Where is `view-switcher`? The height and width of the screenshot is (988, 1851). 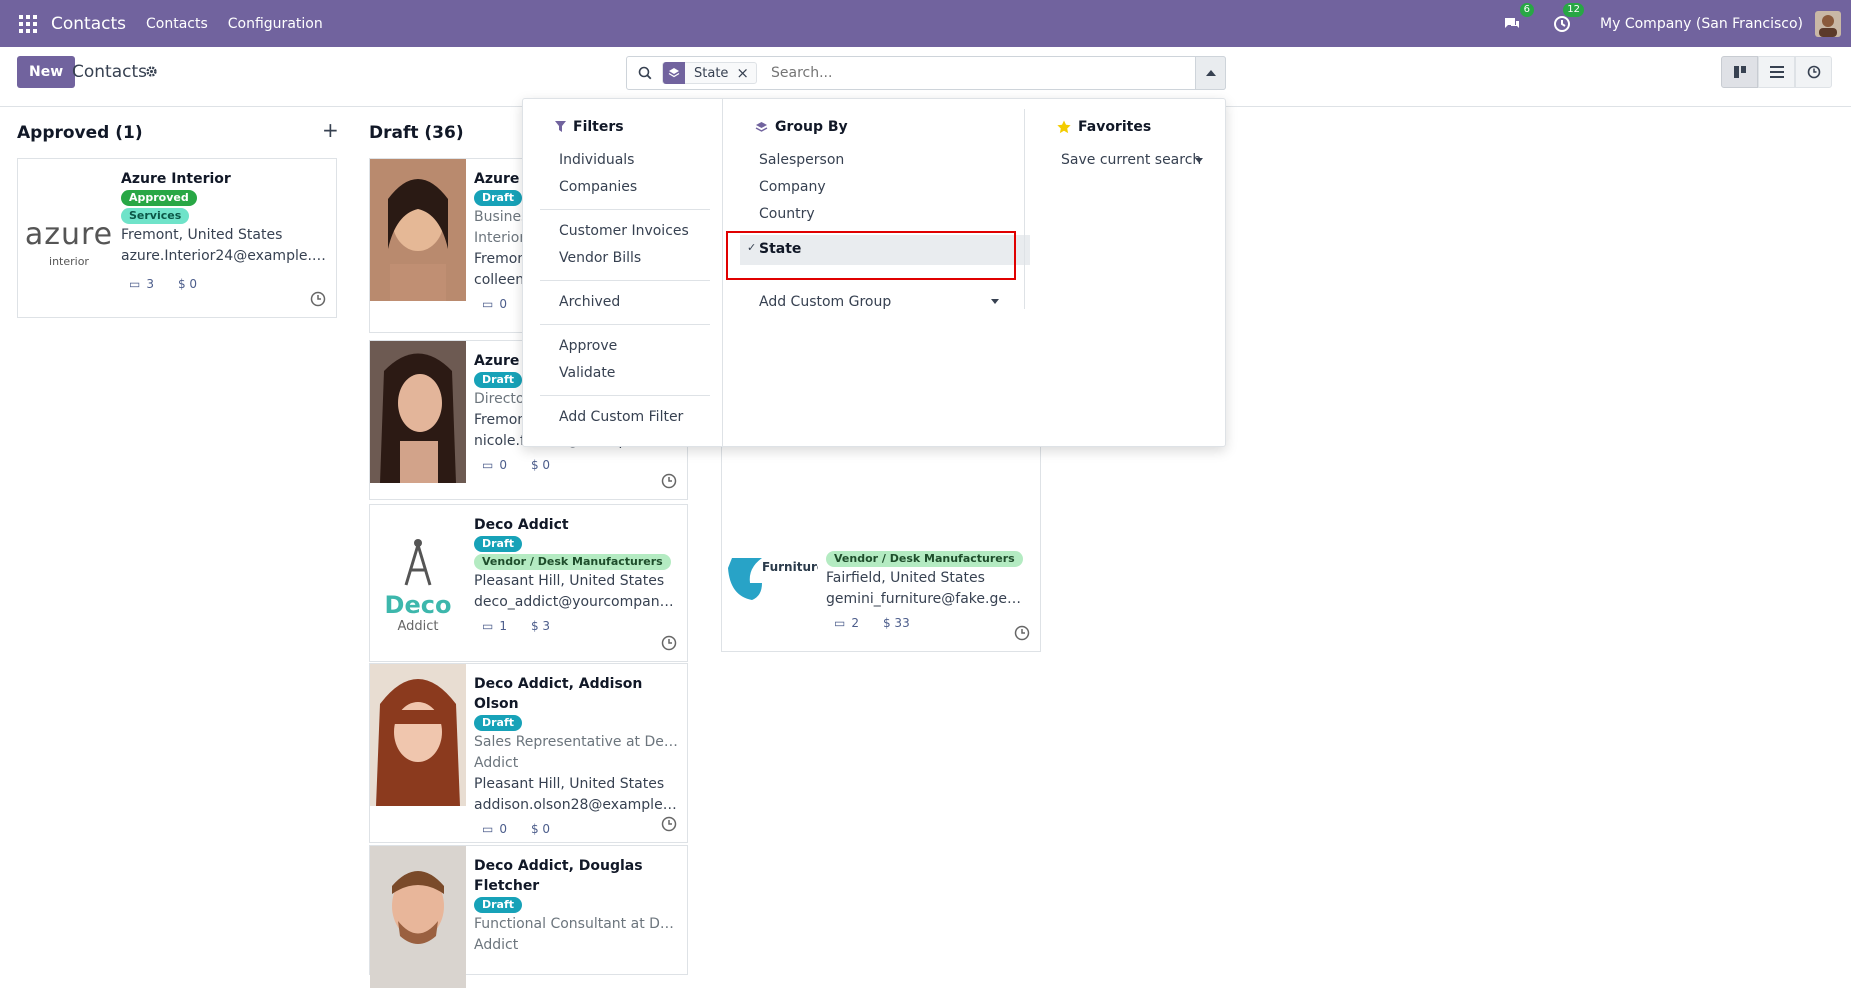
view-switcher is located at coordinates (1776, 72).